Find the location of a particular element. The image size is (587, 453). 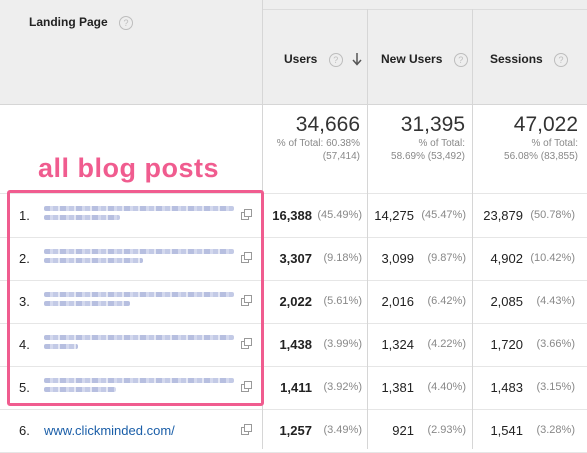

external-link-icon is located at coordinates (246, 429).